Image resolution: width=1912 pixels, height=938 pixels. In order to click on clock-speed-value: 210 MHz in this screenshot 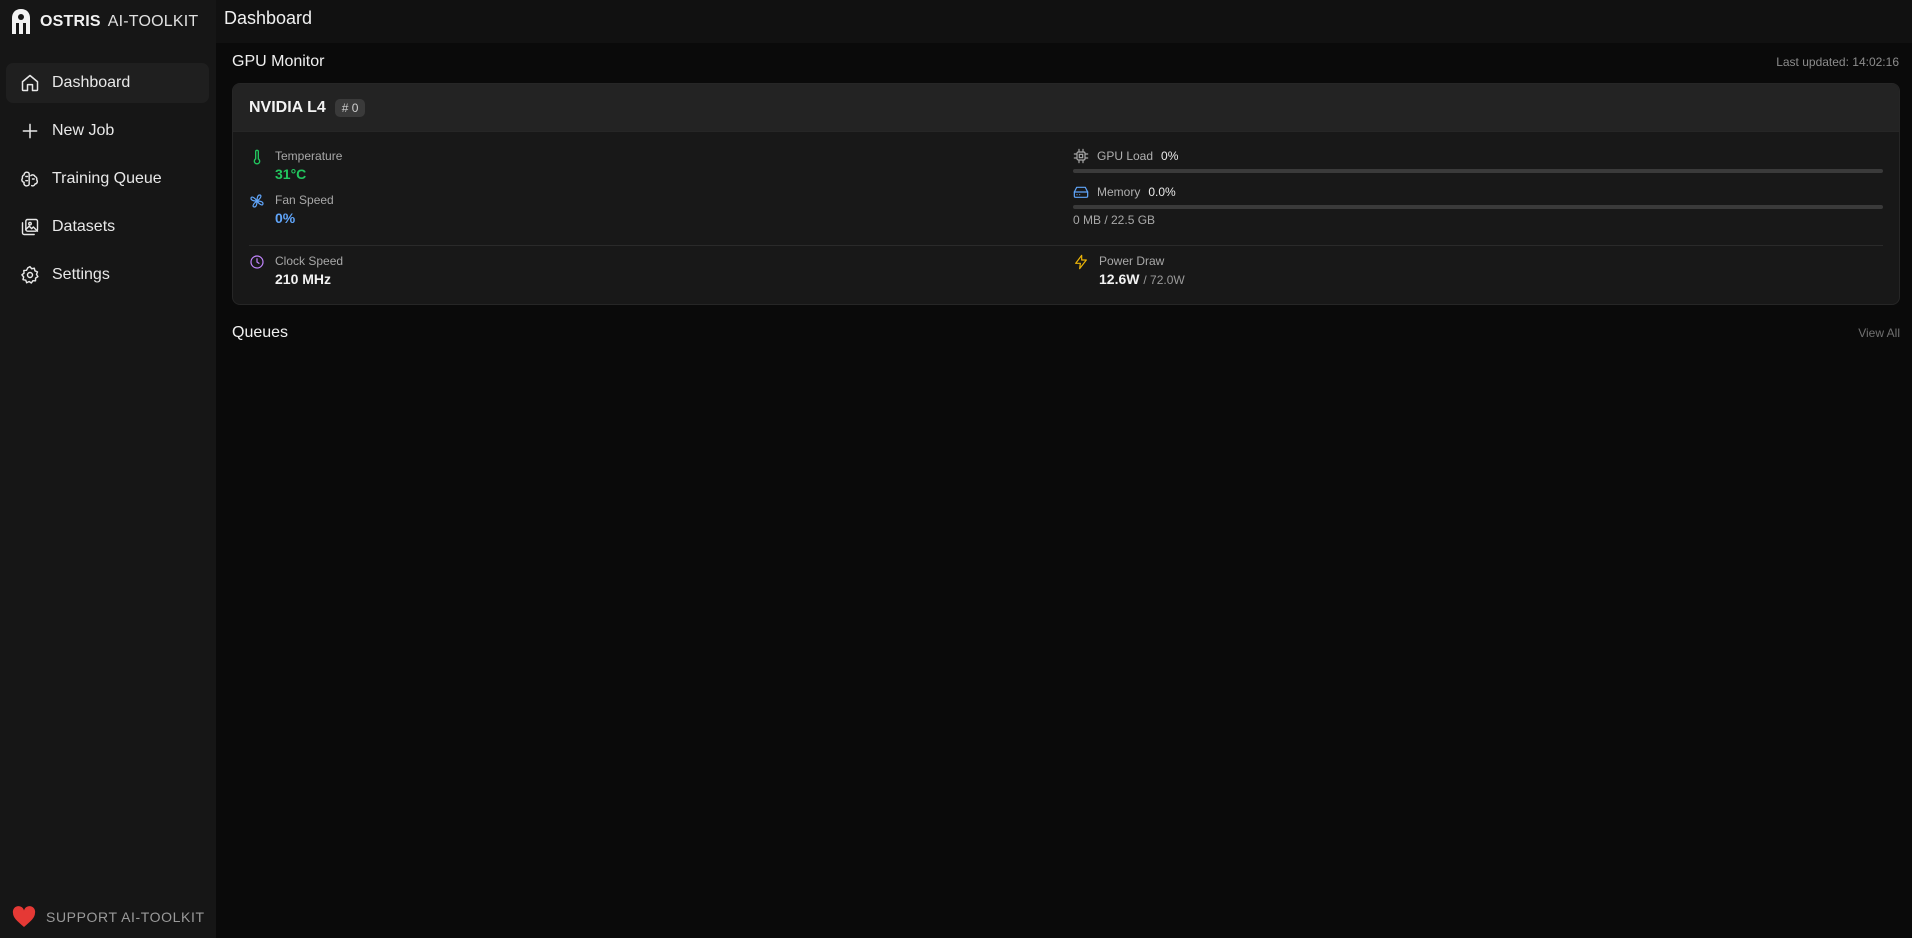, I will do `click(303, 279)`.